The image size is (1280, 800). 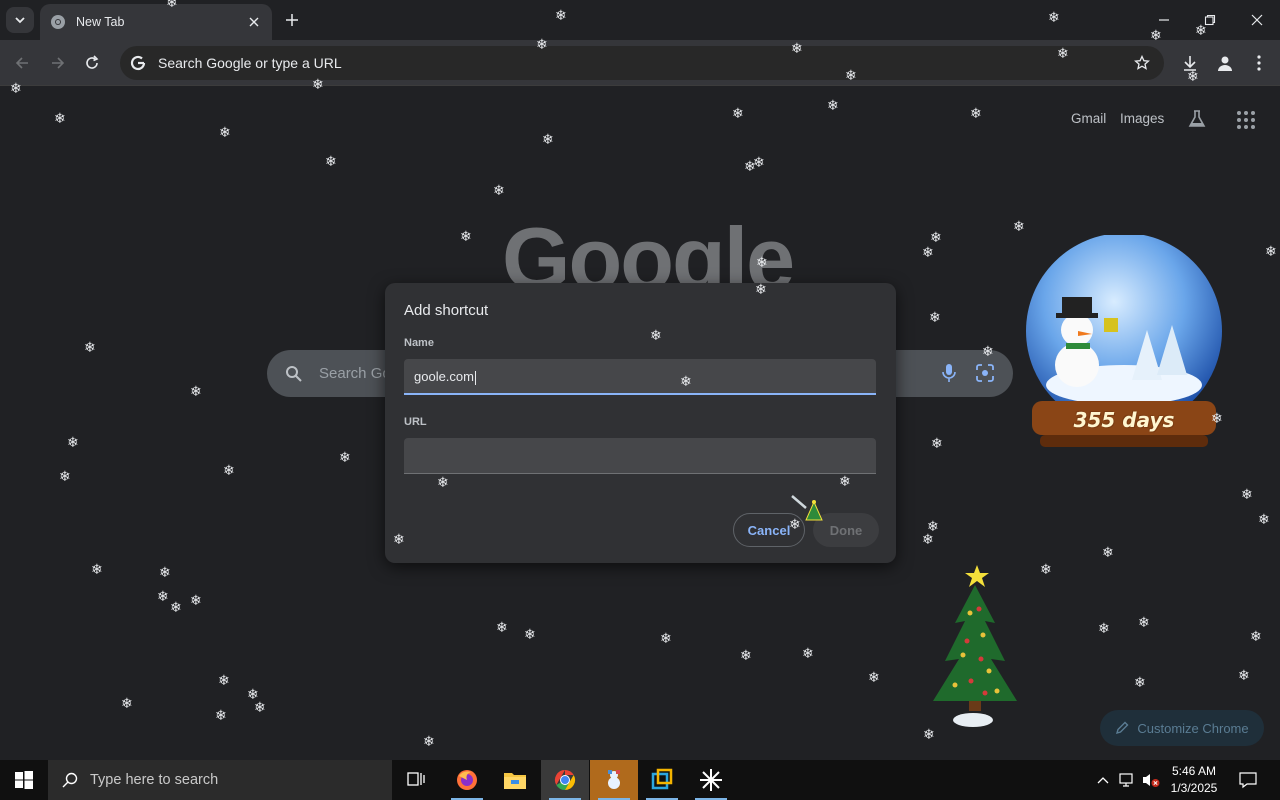 What do you see at coordinates (58, 63) in the screenshot?
I see `forward-button` at bounding box center [58, 63].